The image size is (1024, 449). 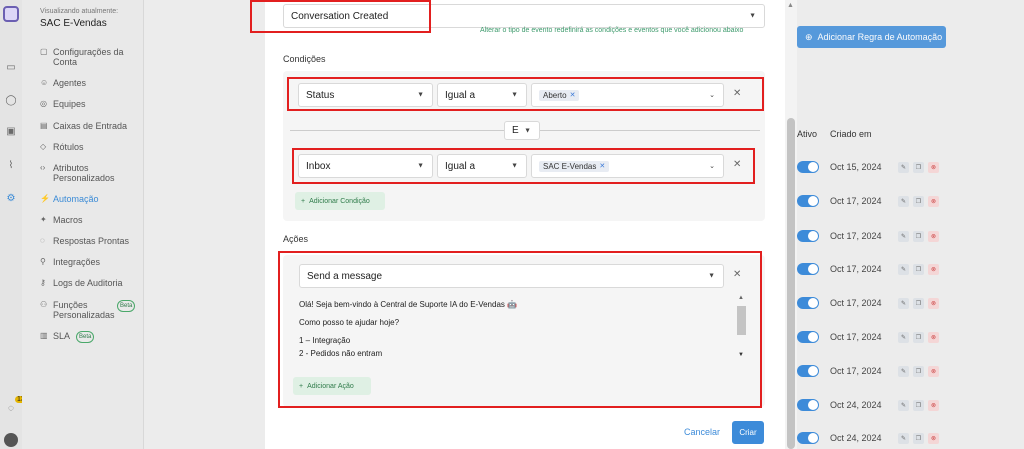 What do you see at coordinates (11, 67) in the screenshot?
I see `inbox-icon: ▭` at bounding box center [11, 67].